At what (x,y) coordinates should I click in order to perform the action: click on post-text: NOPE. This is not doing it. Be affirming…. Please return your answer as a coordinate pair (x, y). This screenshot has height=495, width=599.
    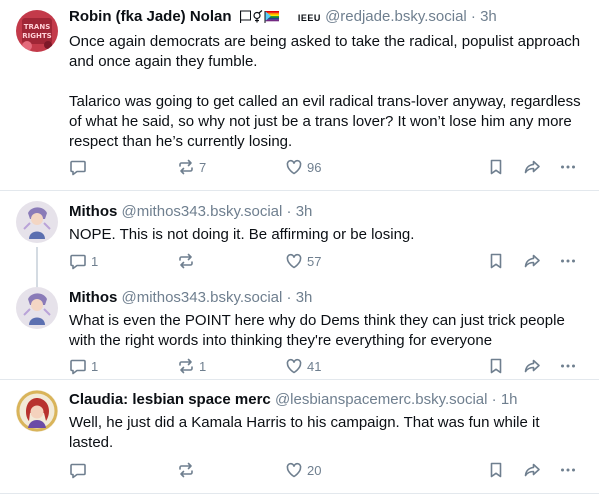
    Looking at the image, I should click on (326, 235).